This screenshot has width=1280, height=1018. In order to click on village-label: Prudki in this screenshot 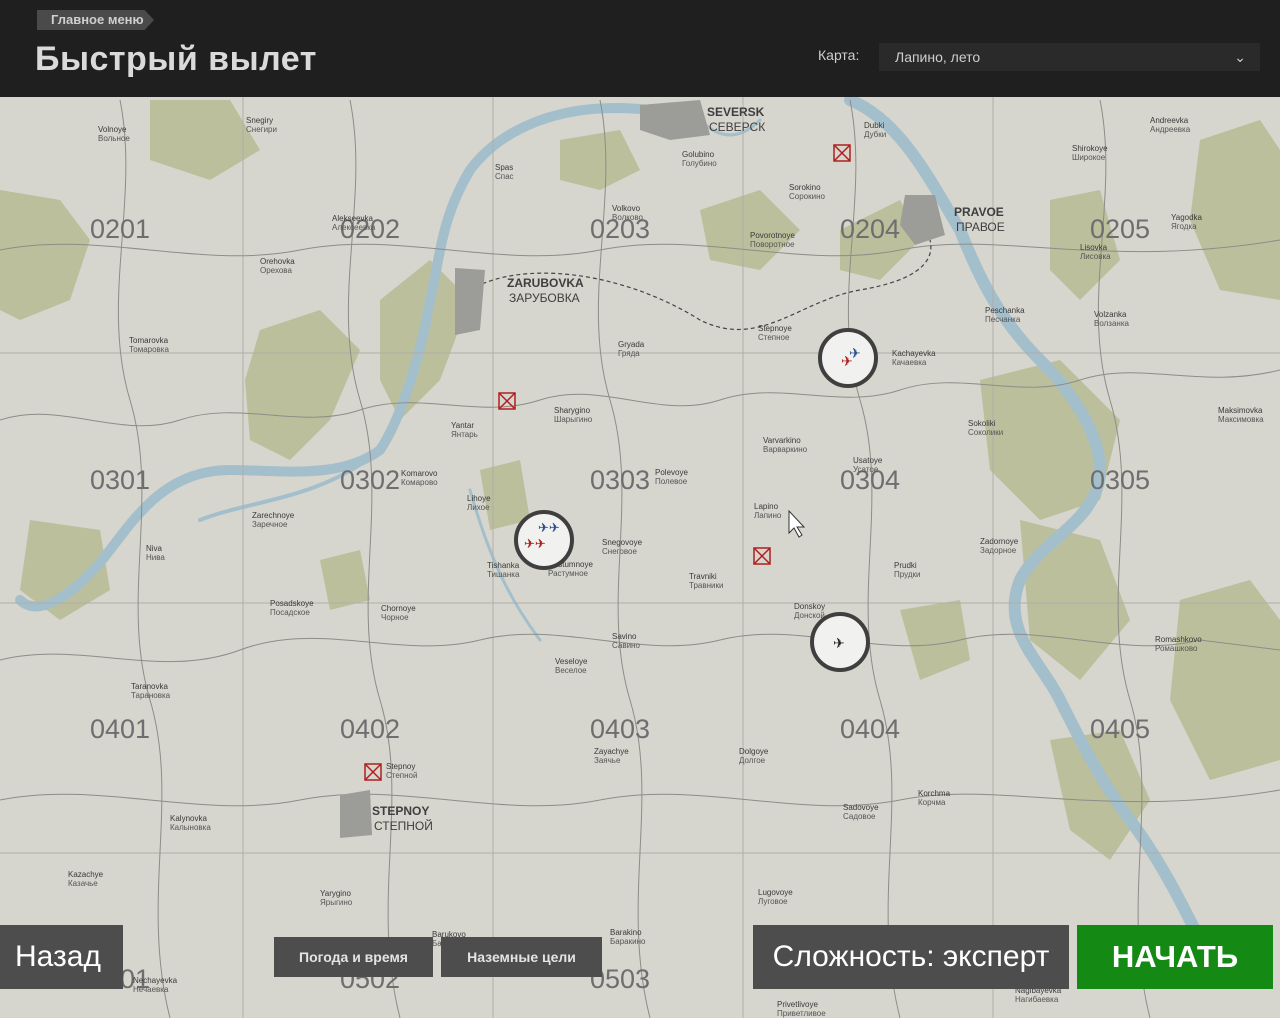, I will do `click(905, 565)`.